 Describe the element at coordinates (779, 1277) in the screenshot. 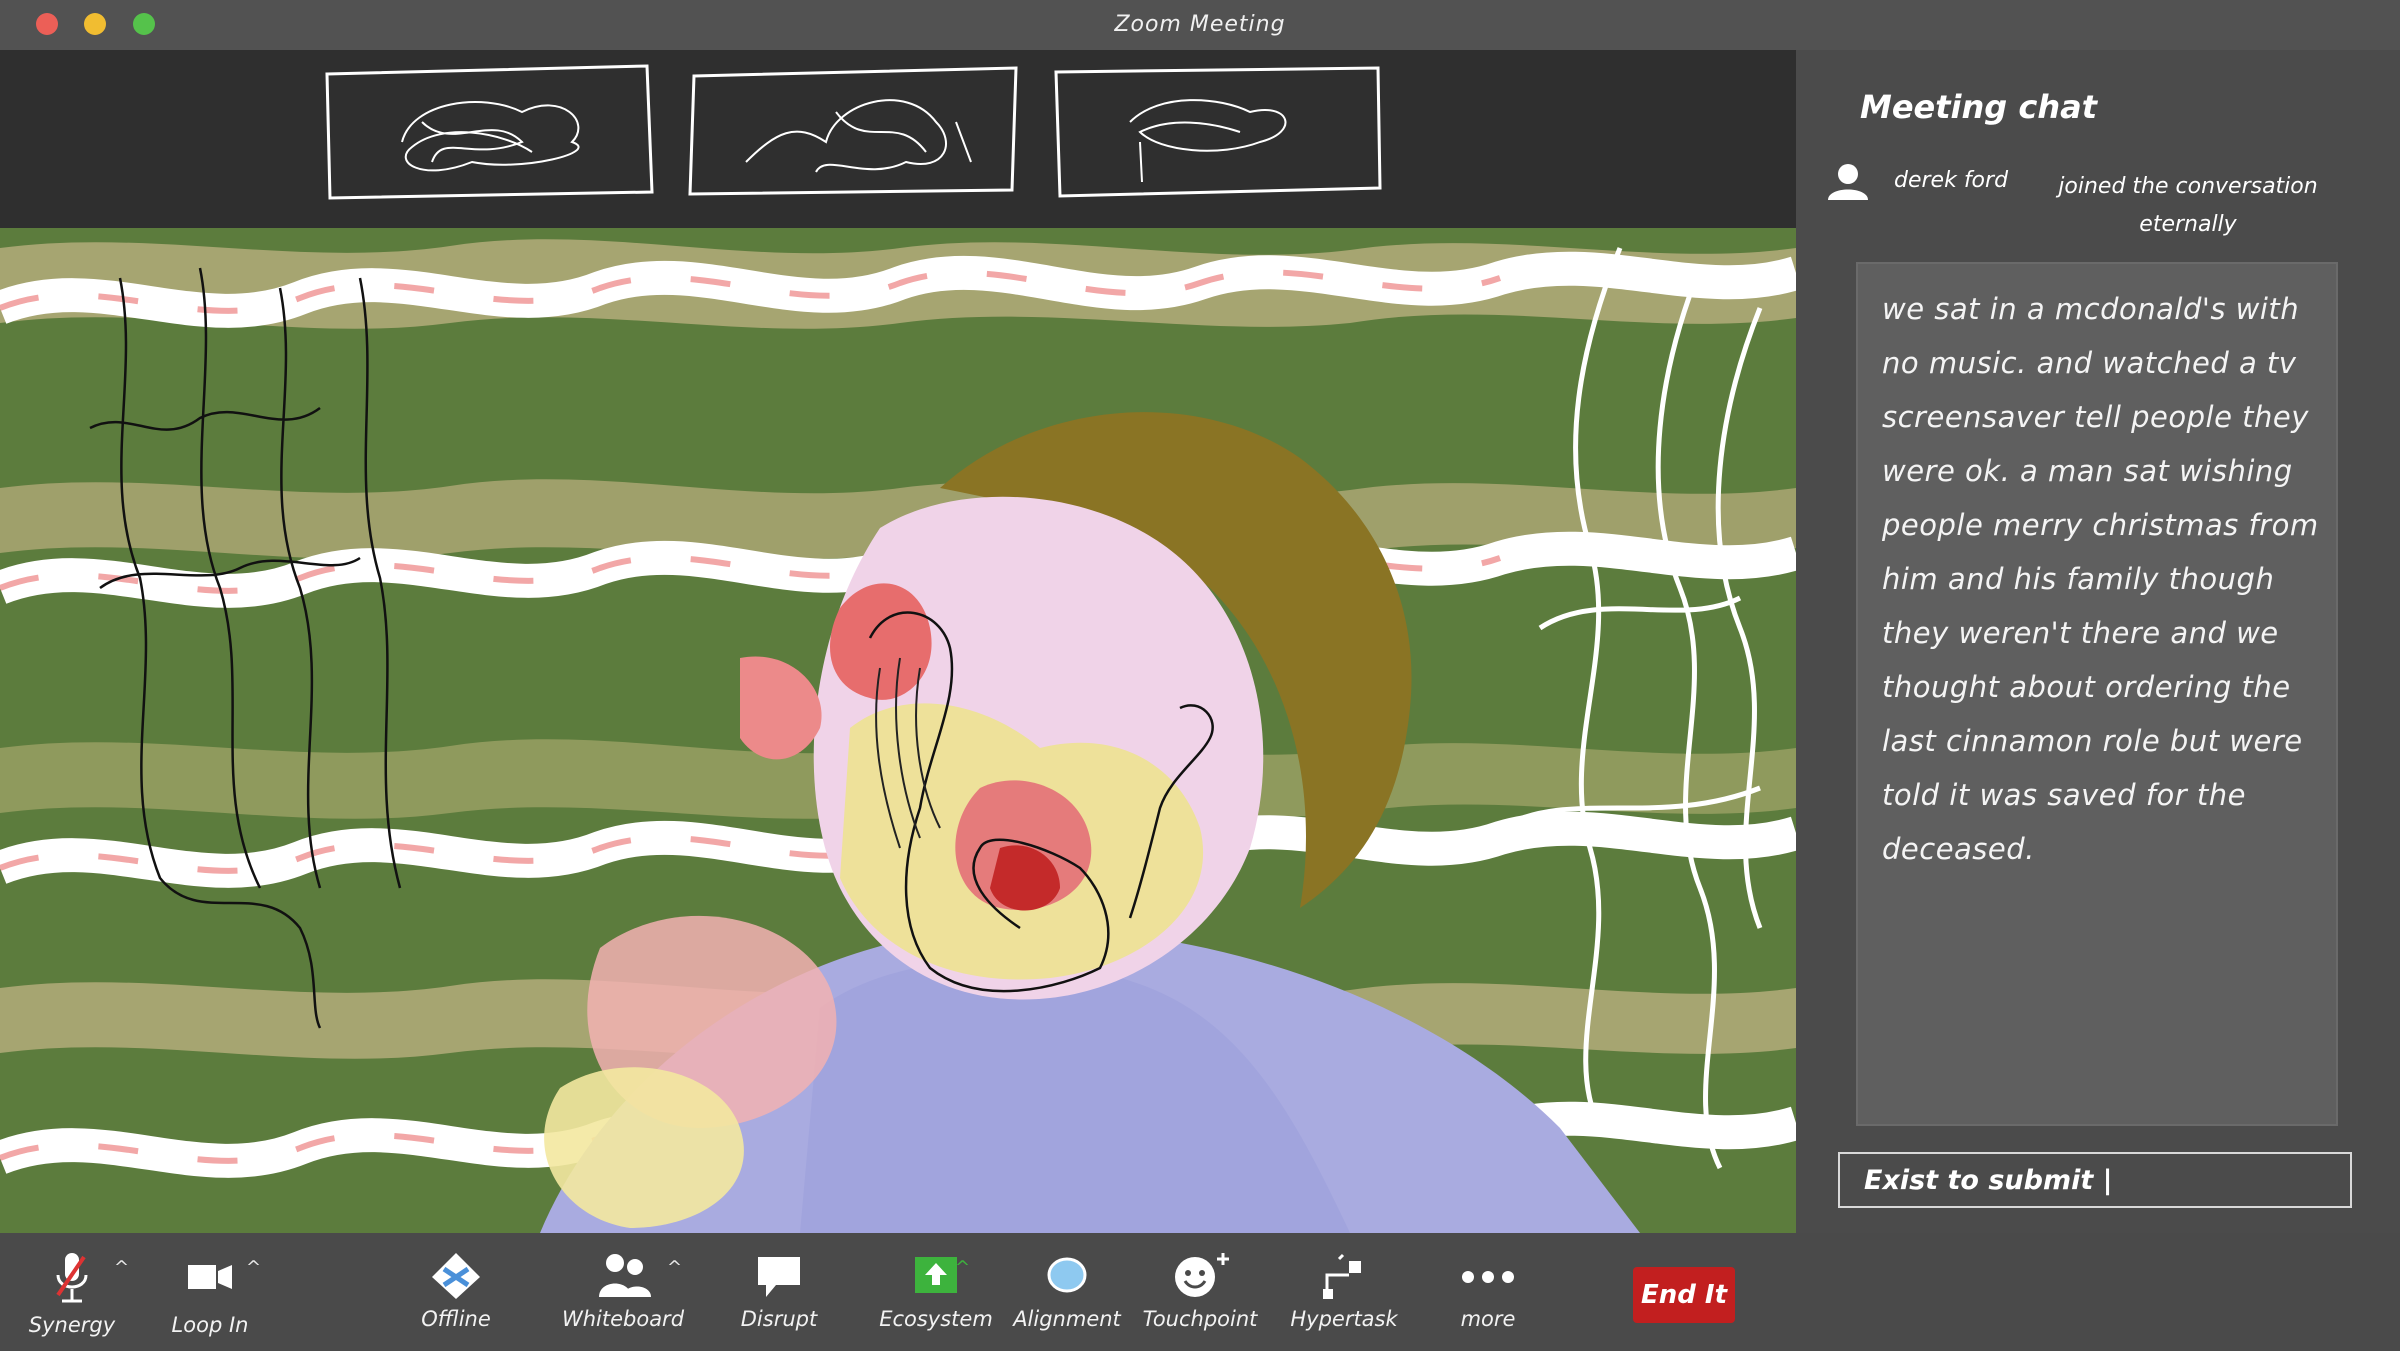

I see `speech-bubble-icon` at that location.